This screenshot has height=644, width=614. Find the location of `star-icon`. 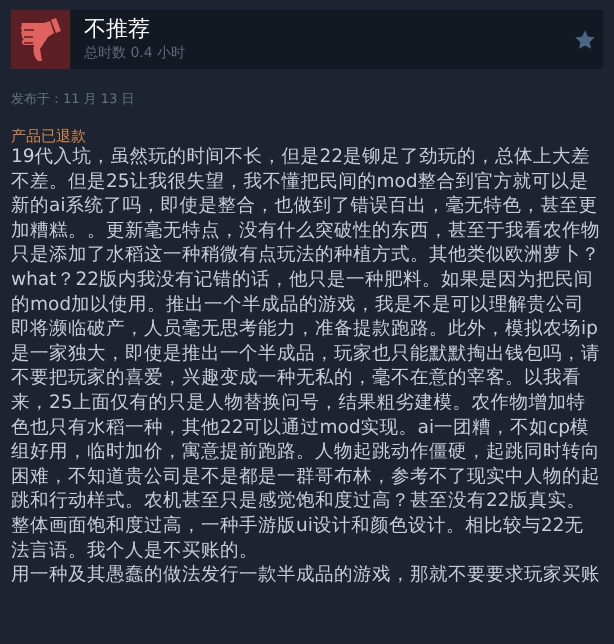

star-icon is located at coordinates (585, 39).